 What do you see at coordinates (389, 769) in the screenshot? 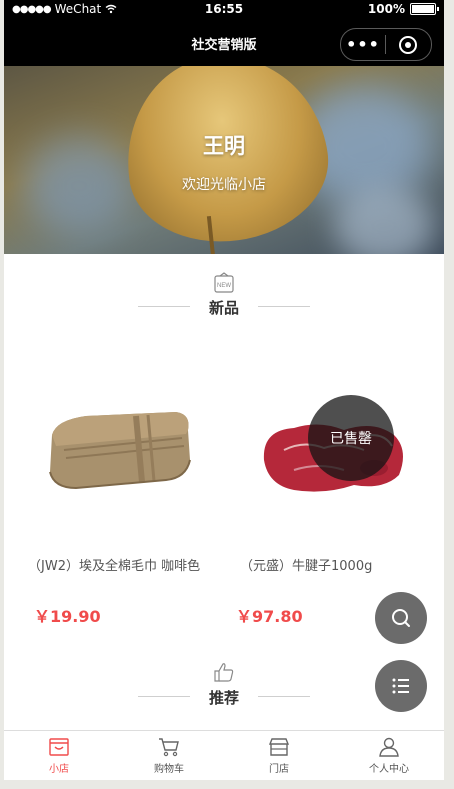
I see `tab-label: 个人中心` at bounding box center [389, 769].